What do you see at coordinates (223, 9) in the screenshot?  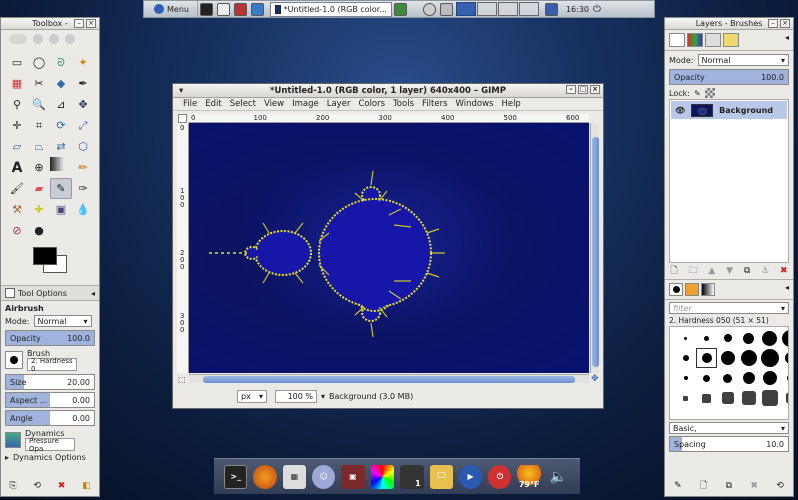 I see `text-editor-launcher-icon` at bounding box center [223, 9].